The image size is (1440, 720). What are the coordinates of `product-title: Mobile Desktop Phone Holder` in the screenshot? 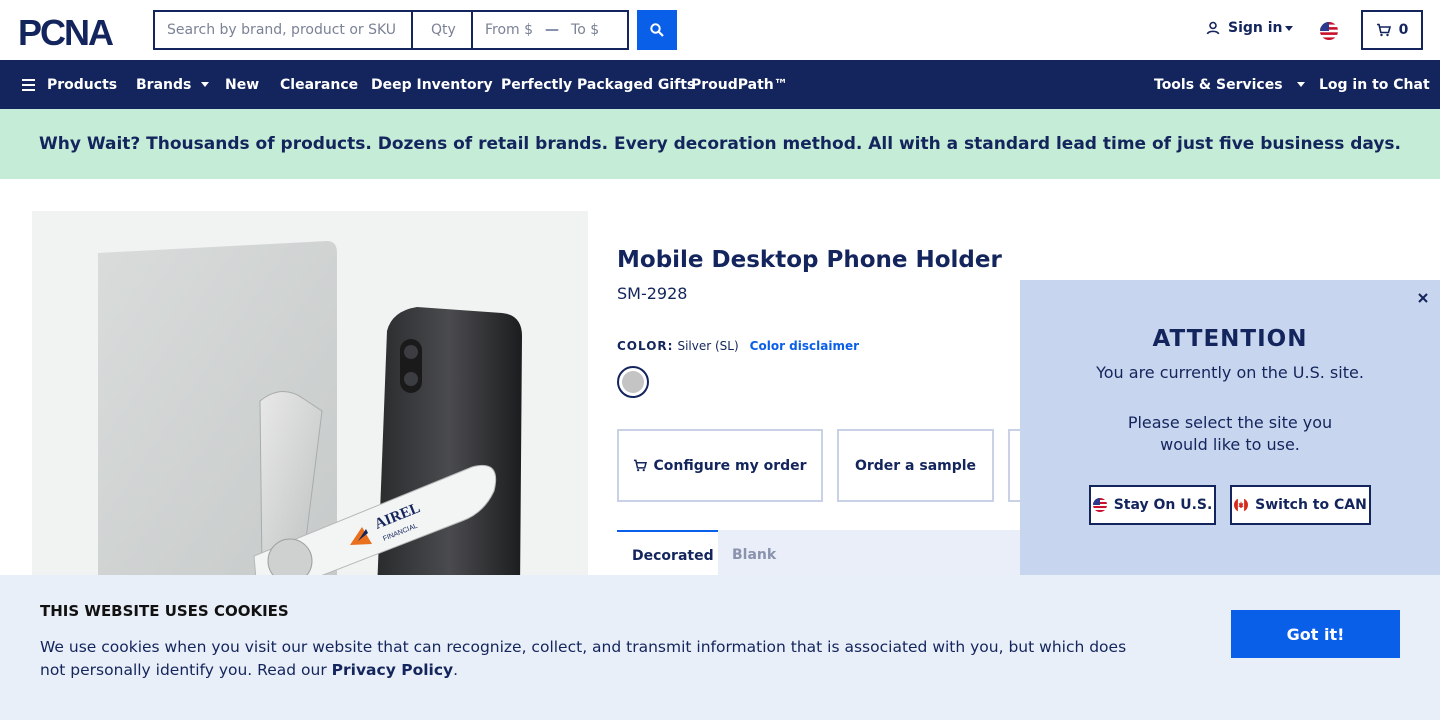 It's located at (809, 260).